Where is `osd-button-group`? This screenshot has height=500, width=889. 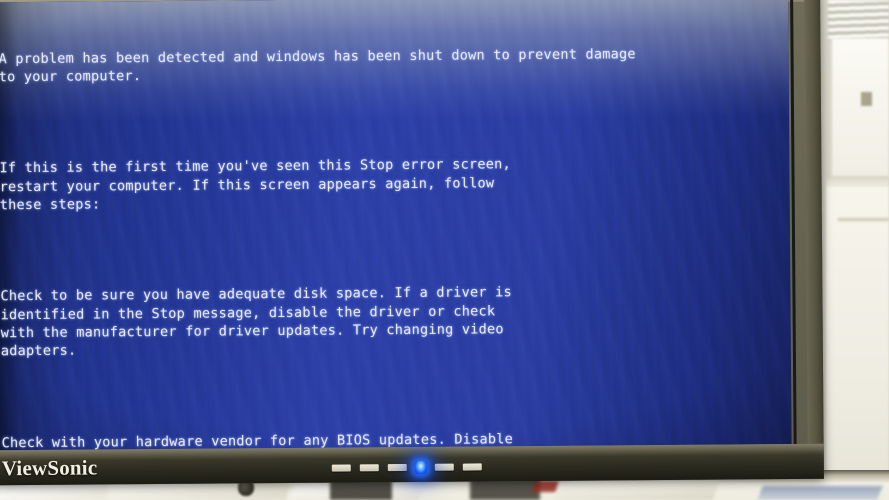 osd-button-group is located at coordinates (406, 467).